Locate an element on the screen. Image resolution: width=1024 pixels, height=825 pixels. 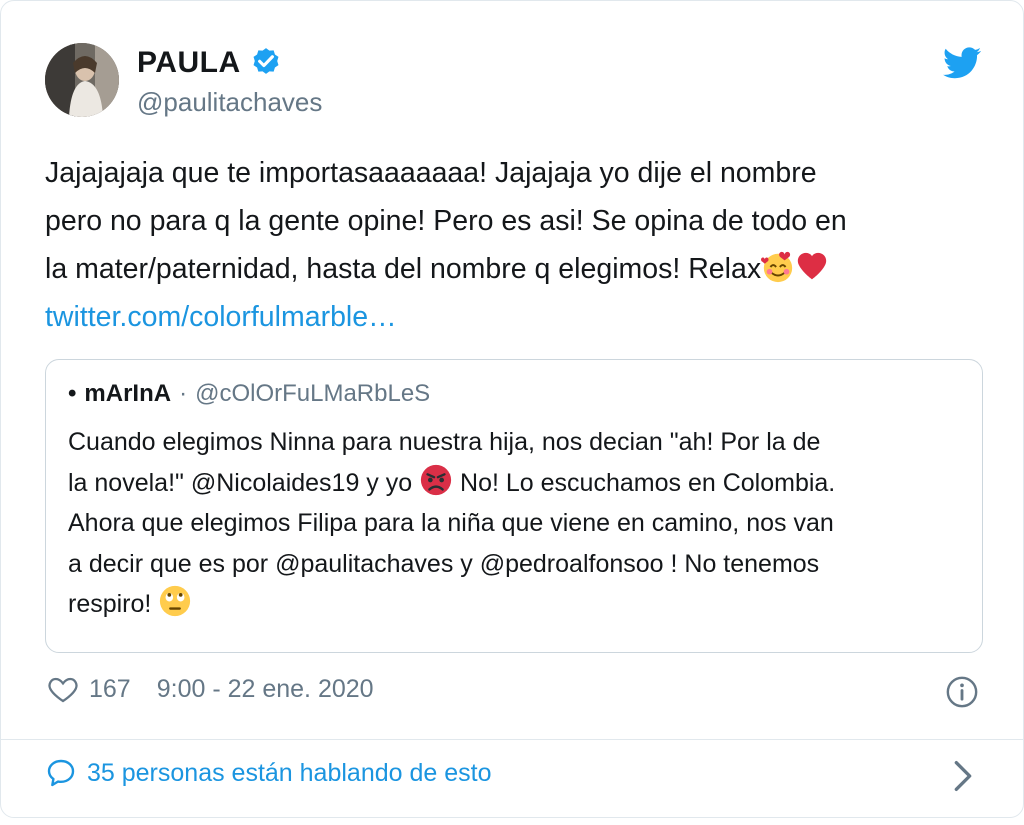
avatar is located at coordinates (82, 80).